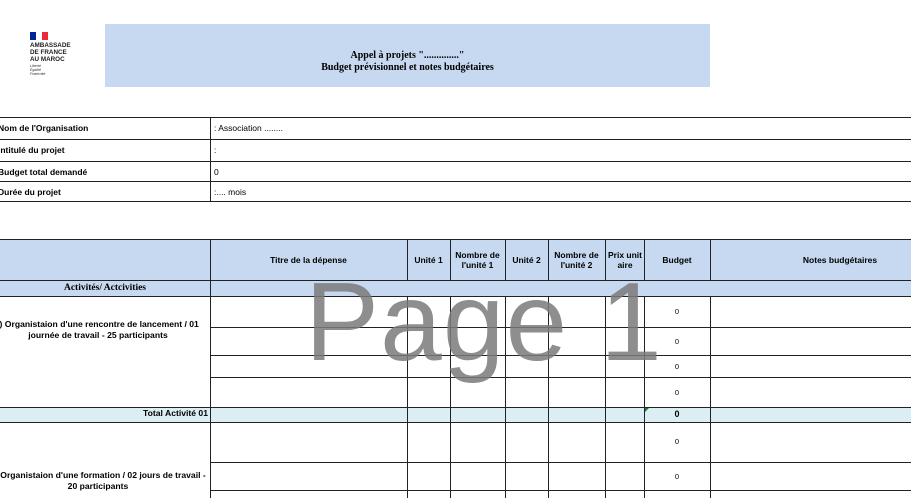 The height and width of the screenshot is (498, 911). Describe the element at coordinates (677, 341) in the screenshot. I see `activity-1-budget-2: 0` at that location.